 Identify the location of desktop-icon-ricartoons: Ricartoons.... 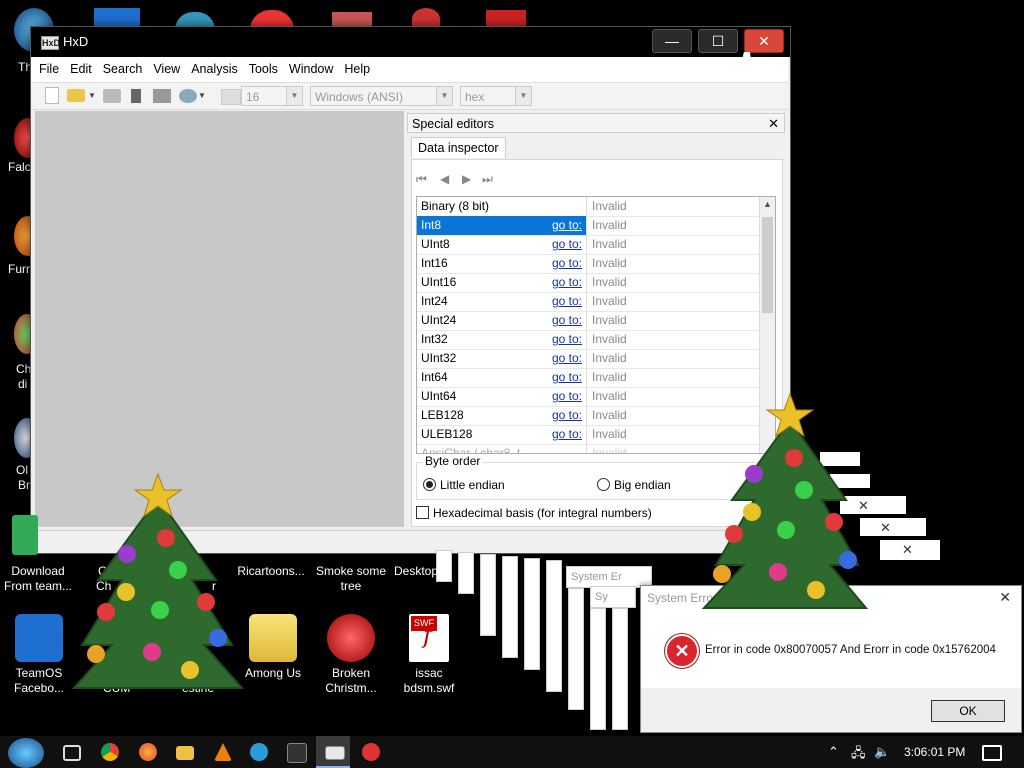
(271, 571).